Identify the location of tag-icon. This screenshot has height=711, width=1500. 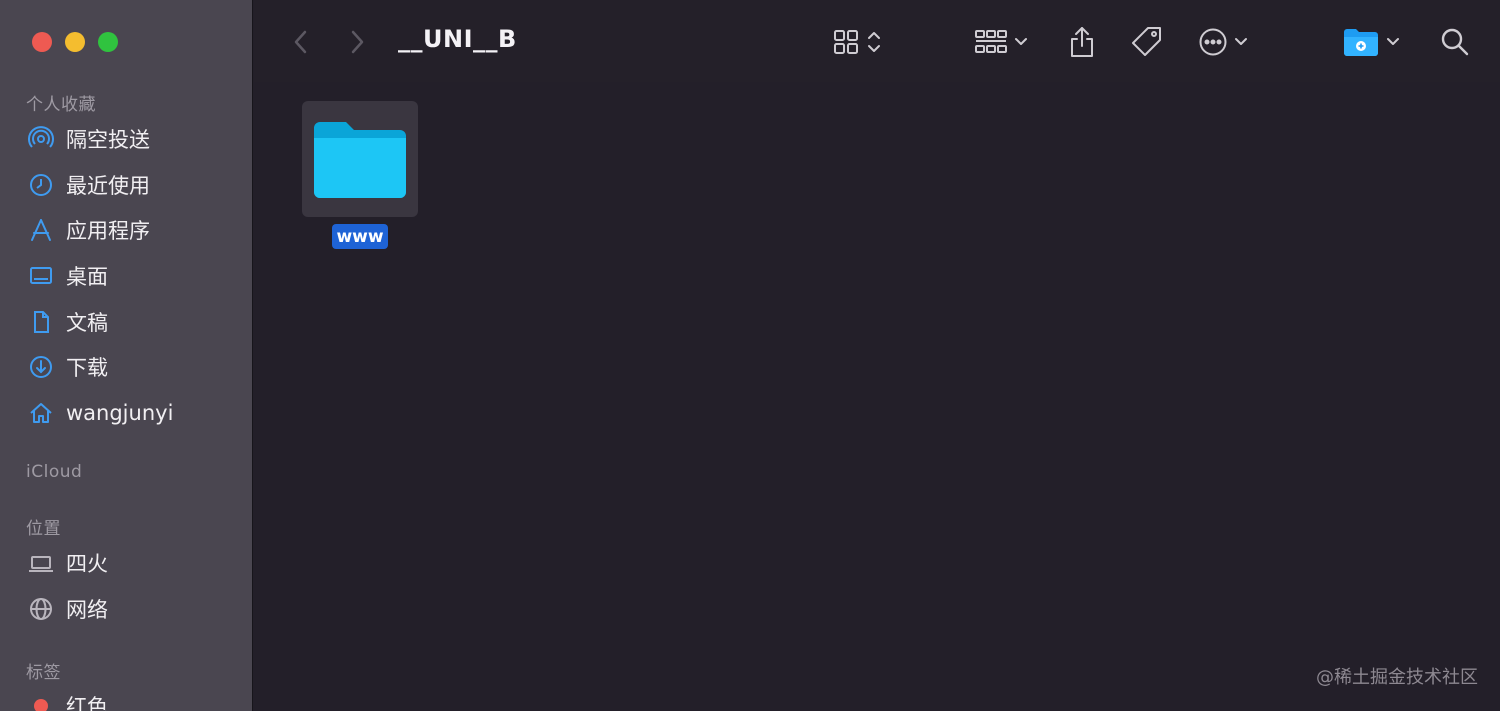
(1146, 41).